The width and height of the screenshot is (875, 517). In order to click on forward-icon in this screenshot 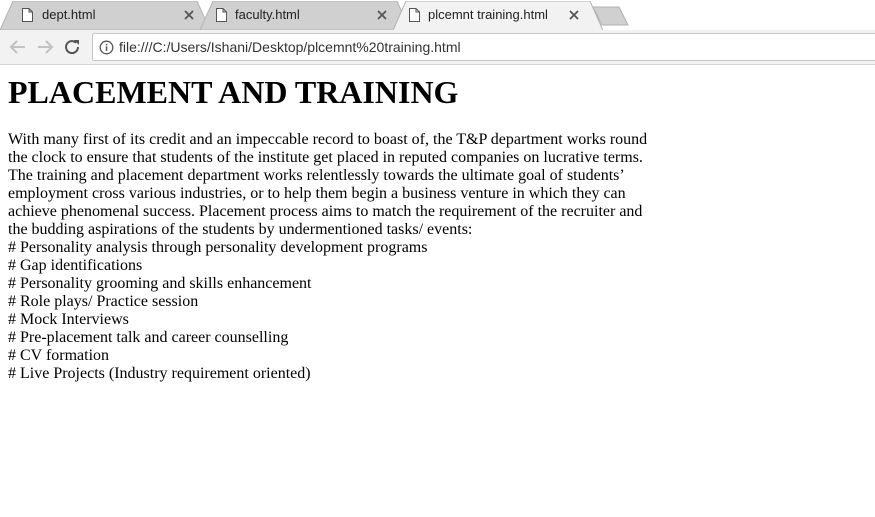, I will do `click(45, 47)`.